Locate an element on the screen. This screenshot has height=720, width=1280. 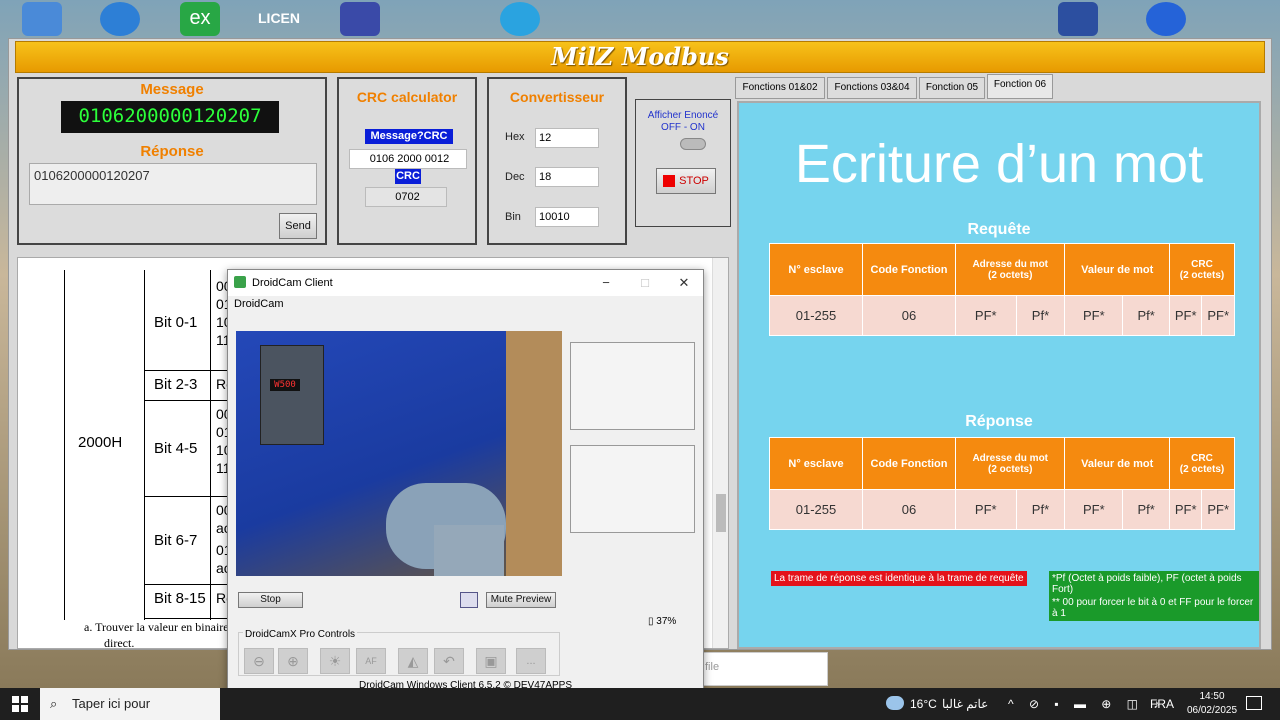
panel-title: Ecriture d’un mot is located at coordinates (999, 164).